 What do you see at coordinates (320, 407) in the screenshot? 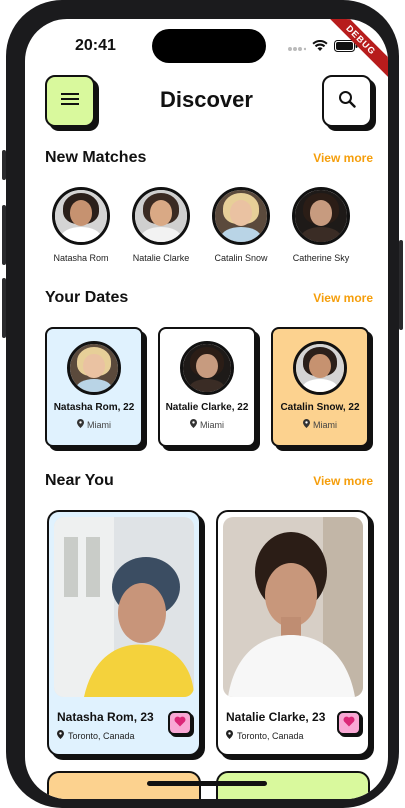
I see `date-name: Catalin Snow, 22` at bounding box center [320, 407].